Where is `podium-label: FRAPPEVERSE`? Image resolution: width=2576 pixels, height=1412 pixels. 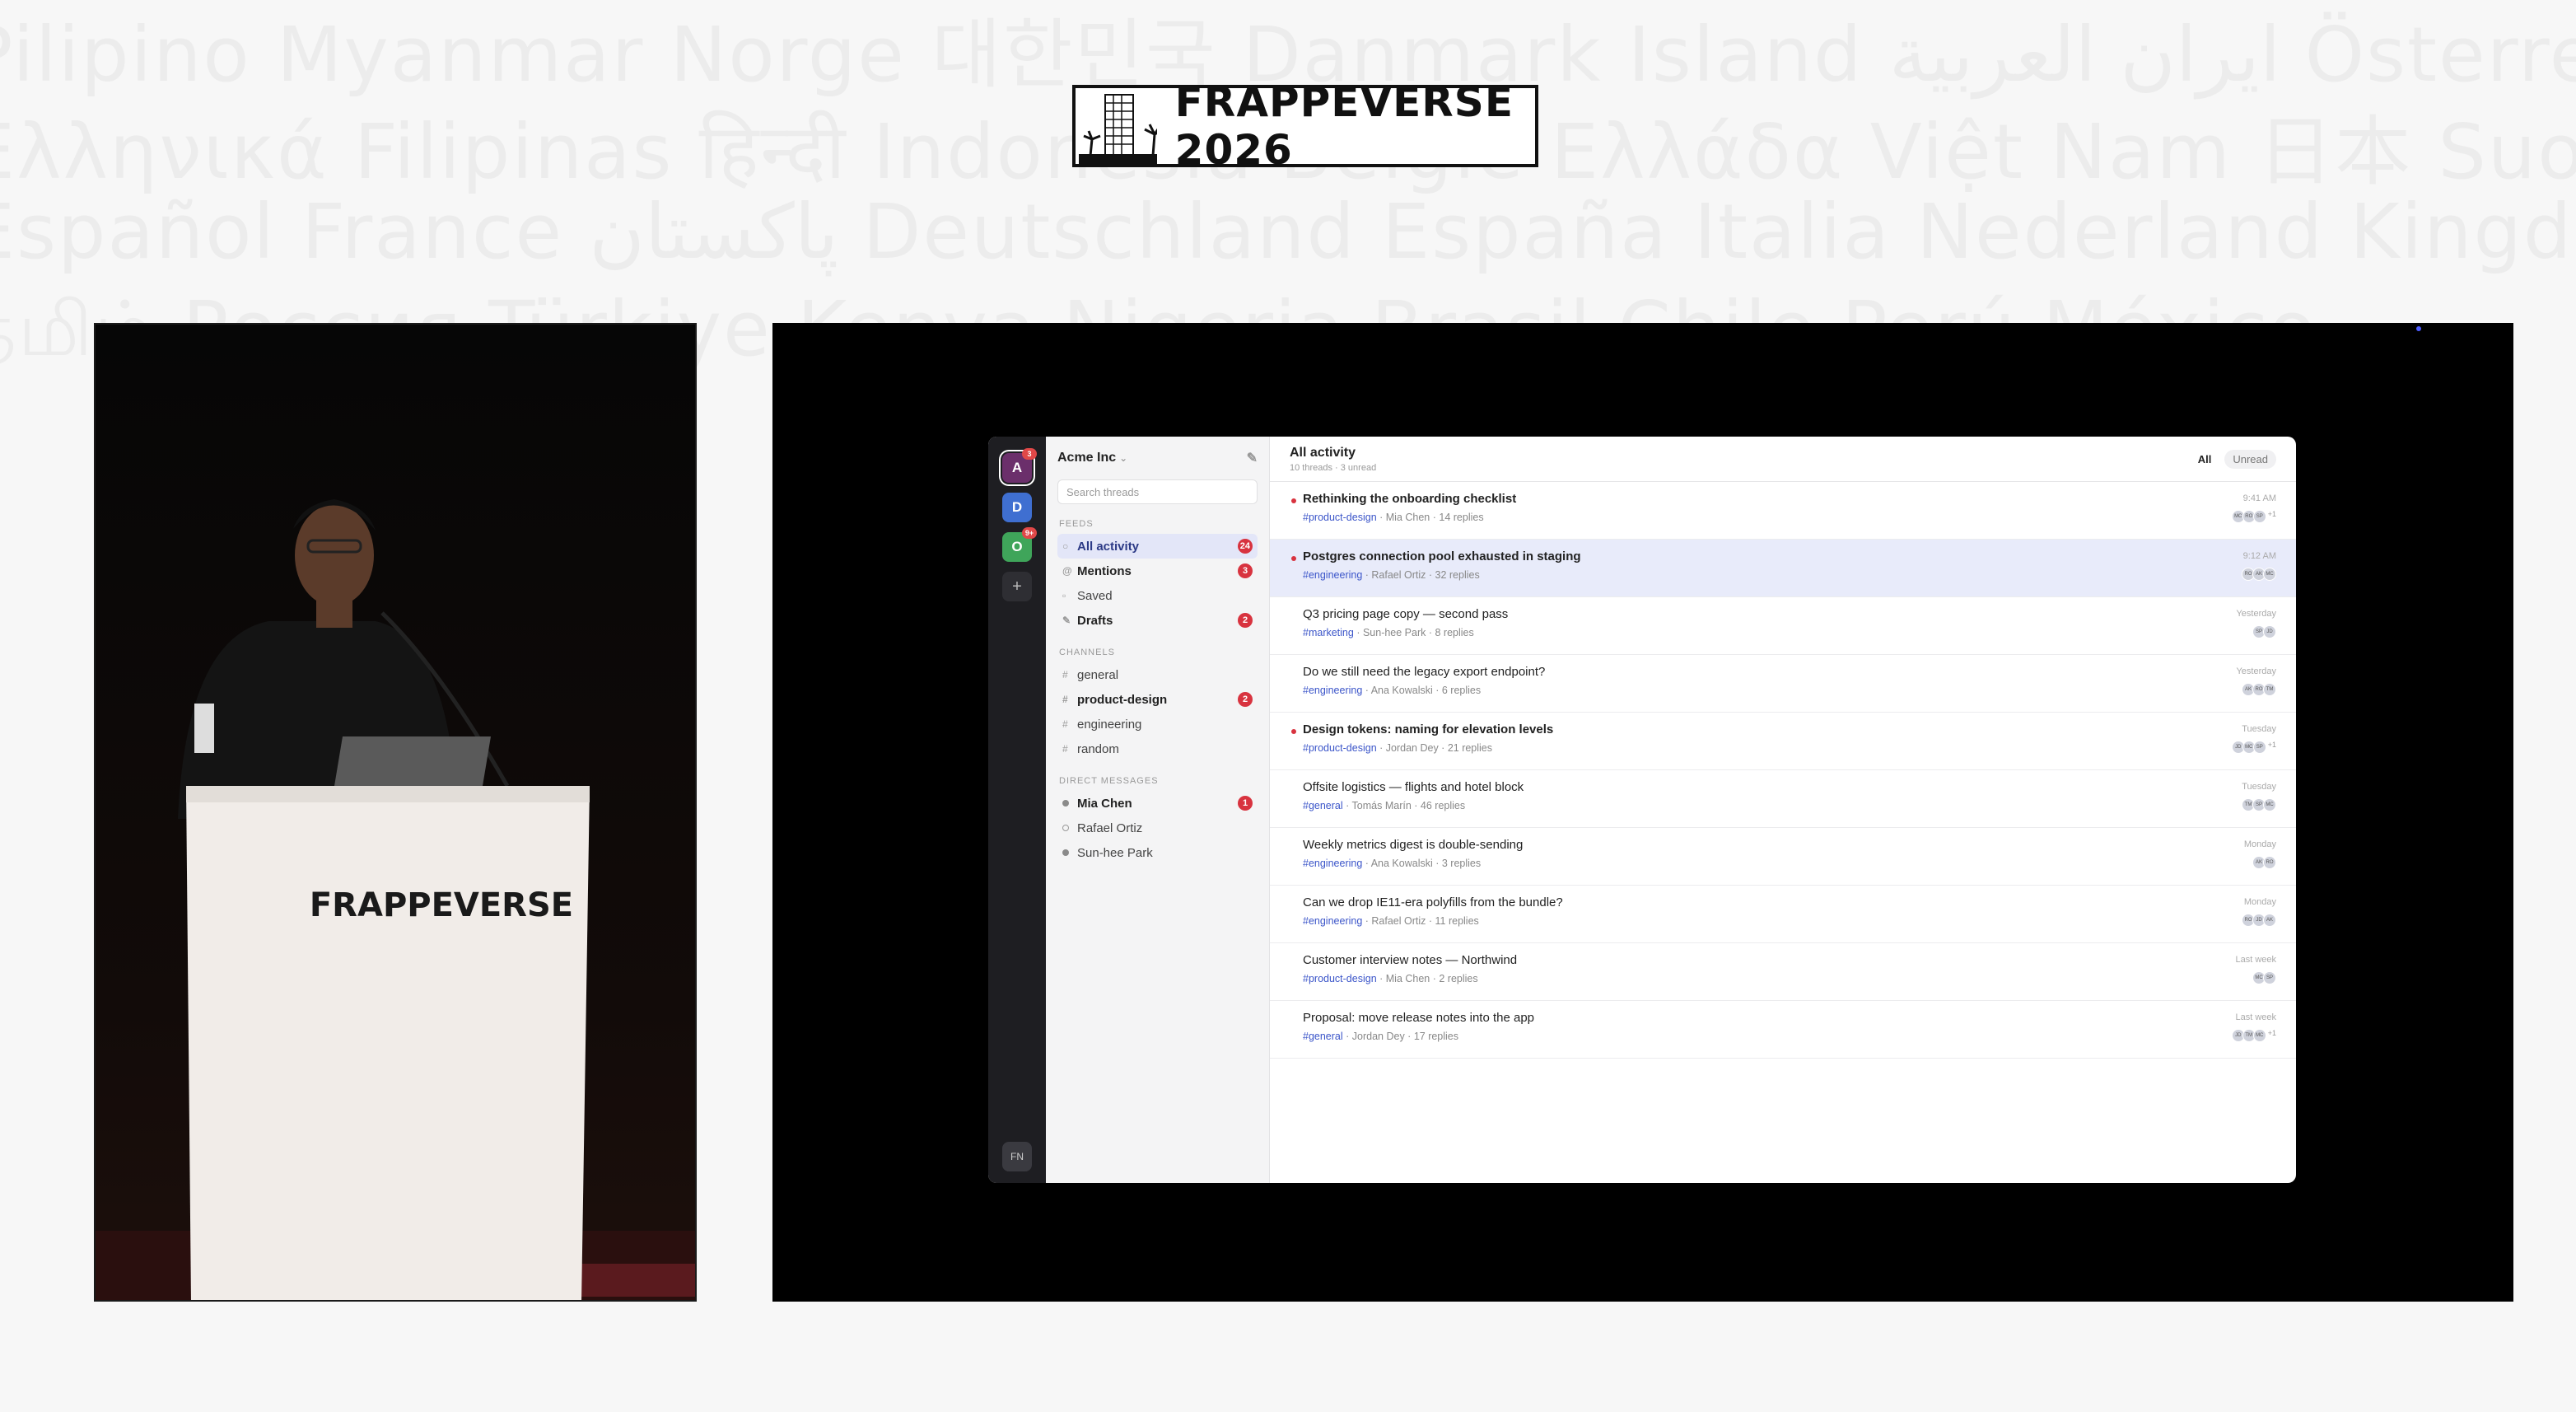
podium-label: FRAPPEVERSE is located at coordinates (441, 905).